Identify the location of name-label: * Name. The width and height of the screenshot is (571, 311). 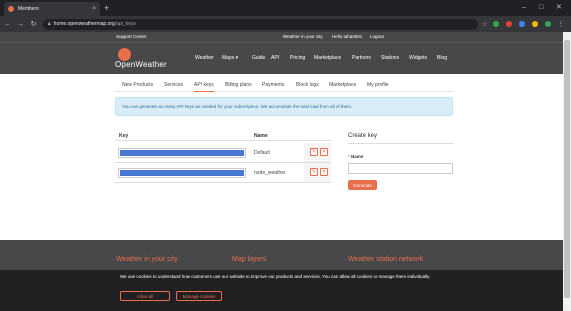
(355, 156).